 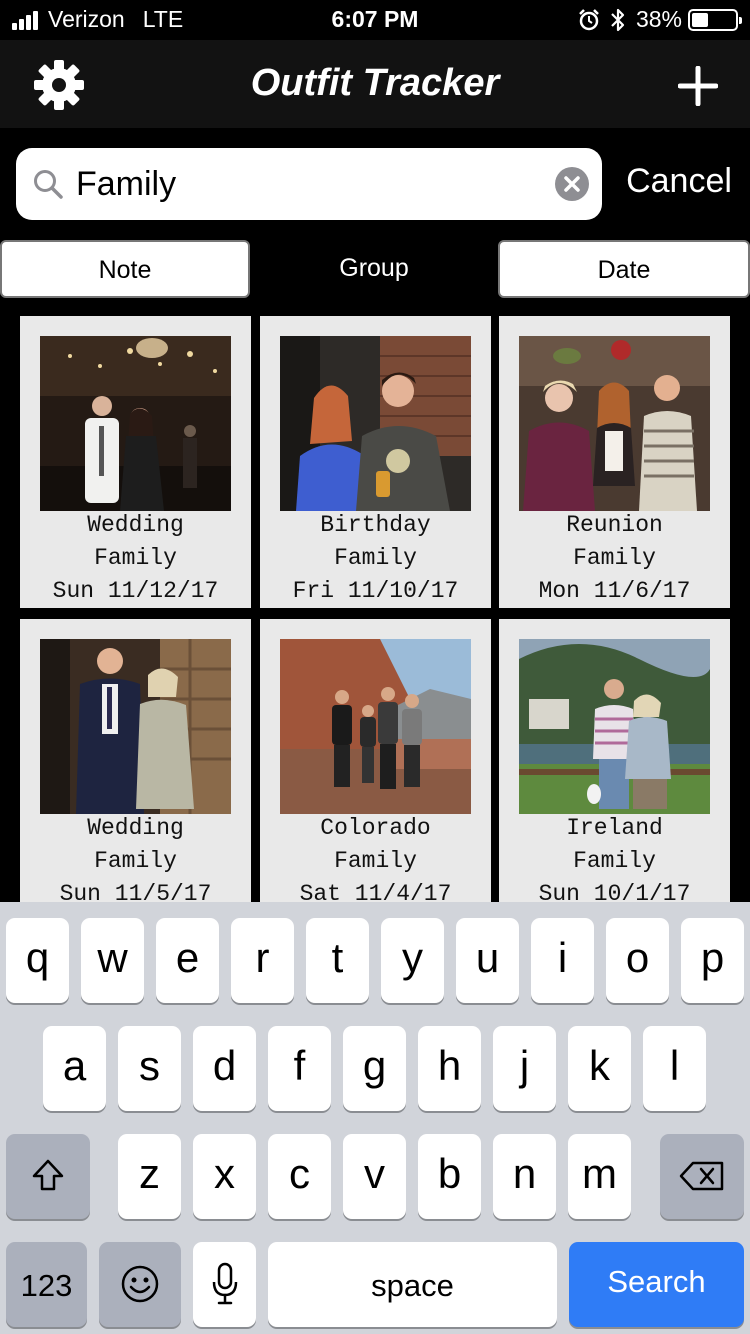 What do you see at coordinates (149, 1176) in the screenshot?
I see `key-z: z` at bounding box center [149, 1176].